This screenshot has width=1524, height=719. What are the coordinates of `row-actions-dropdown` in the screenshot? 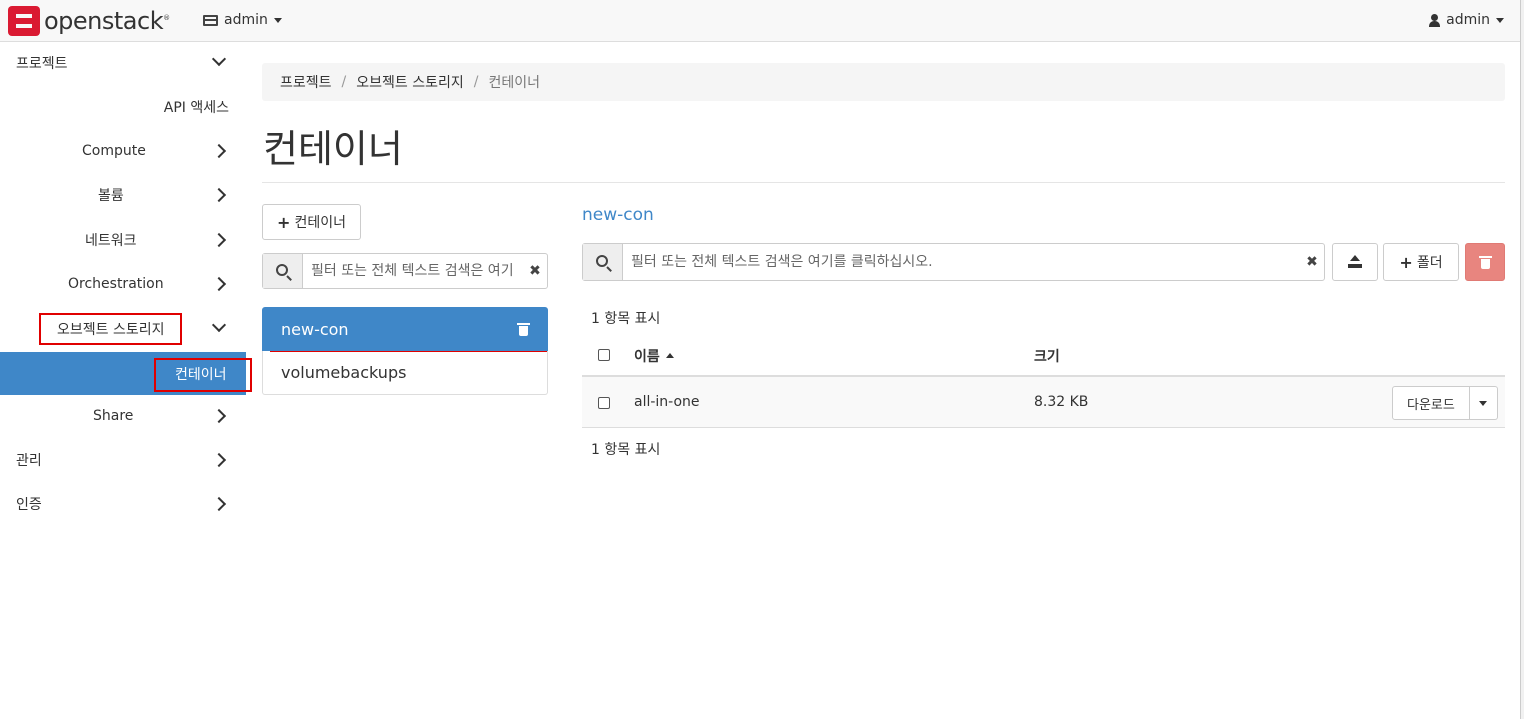 It's located at (1483, 403).